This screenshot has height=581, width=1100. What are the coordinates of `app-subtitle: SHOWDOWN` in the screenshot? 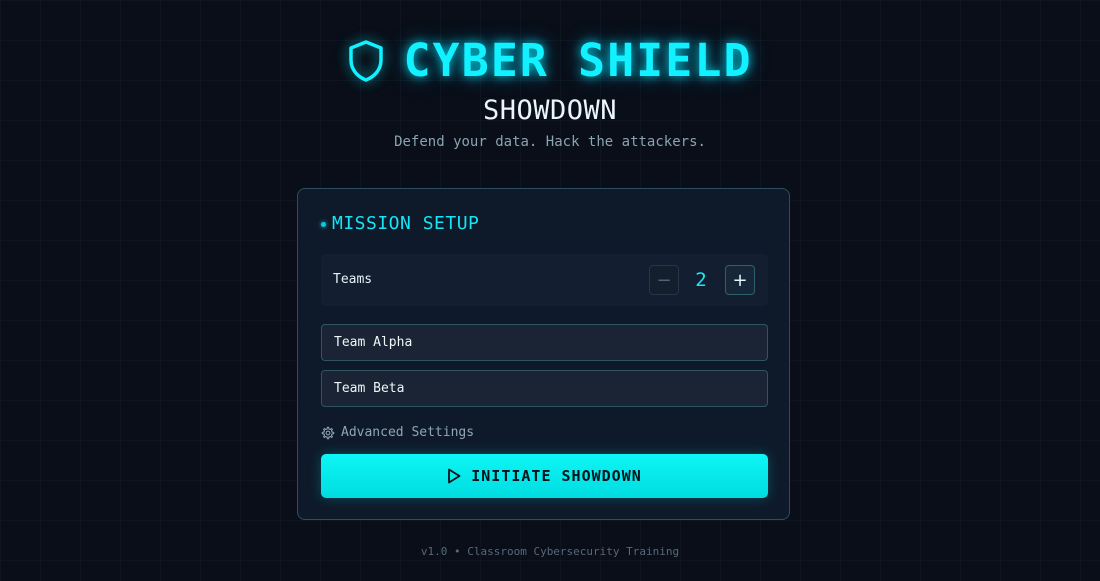 It's located at (550, 110).